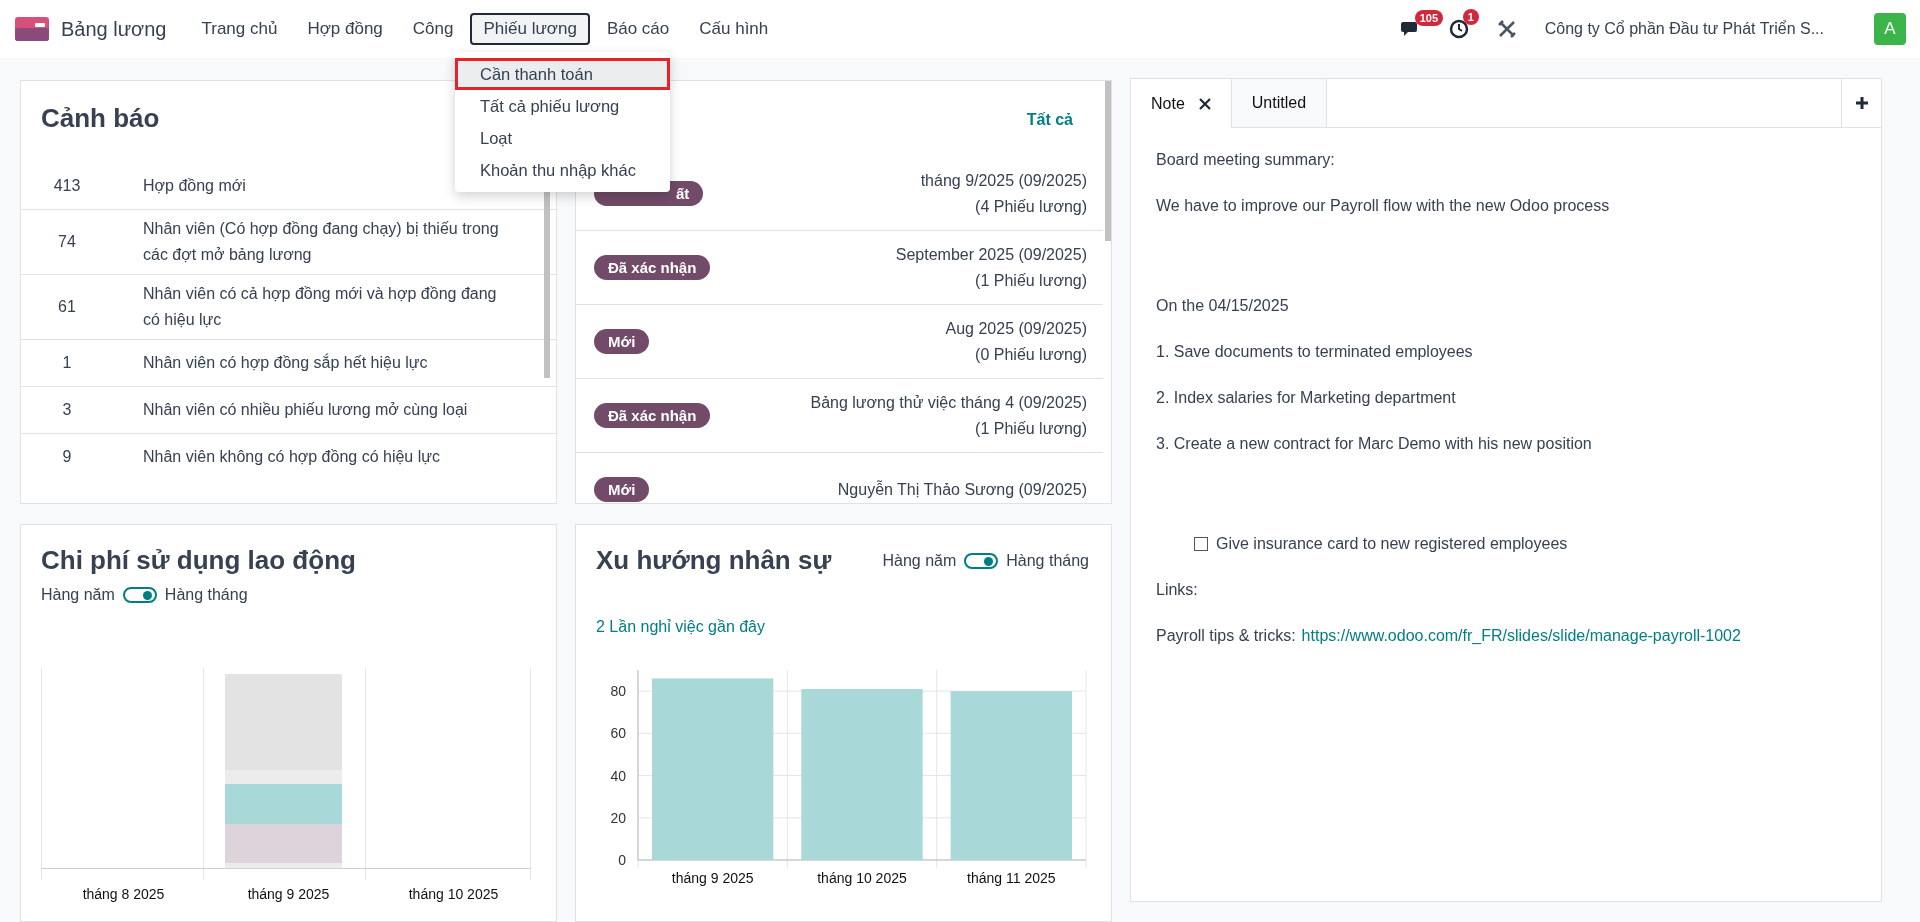 The image size is (1920, 922). What do you see at coordinates (334, 242) in the screenshot?
I see `warning-text: Nhân viên (Có hợp đồng đang chạy) bị thiếu trong các đợt mở bảng lương` at bounding box center [334, 242].